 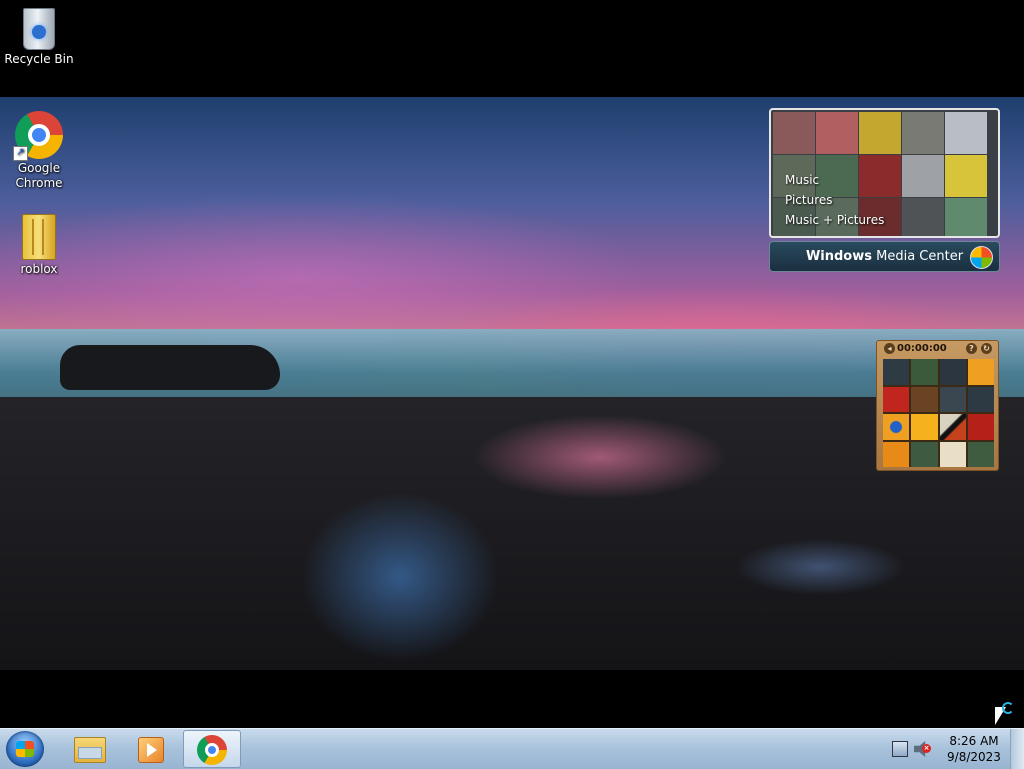 I want to click on desktop-icon-google-chrome: ↗ Google Chrome, so click(x=39, y=151).